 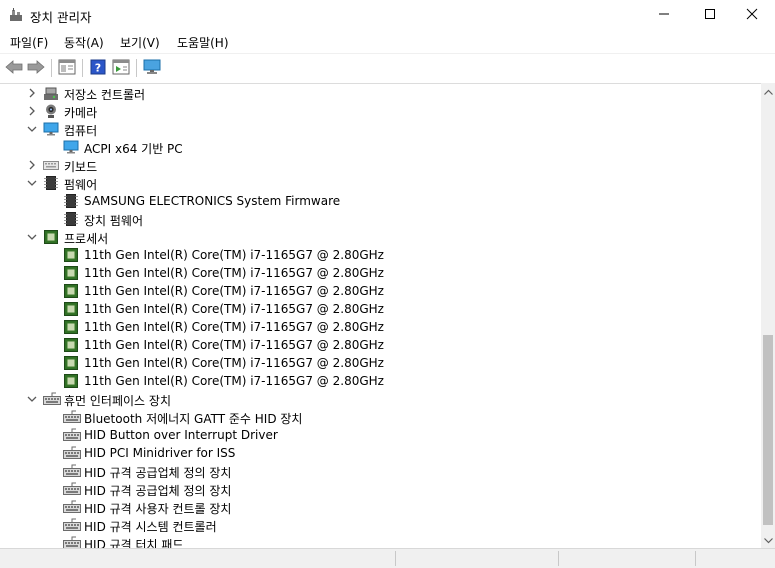 I want to click on menu-help: 도움말(H), so click(x=203, y=42).